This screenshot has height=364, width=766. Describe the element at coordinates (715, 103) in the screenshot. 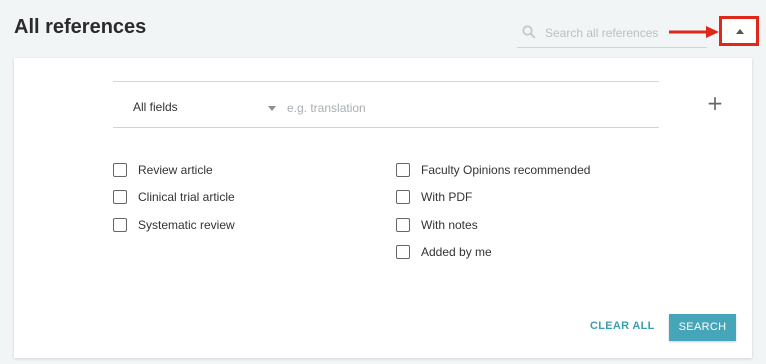

I see `add-field-button: +` at that location.